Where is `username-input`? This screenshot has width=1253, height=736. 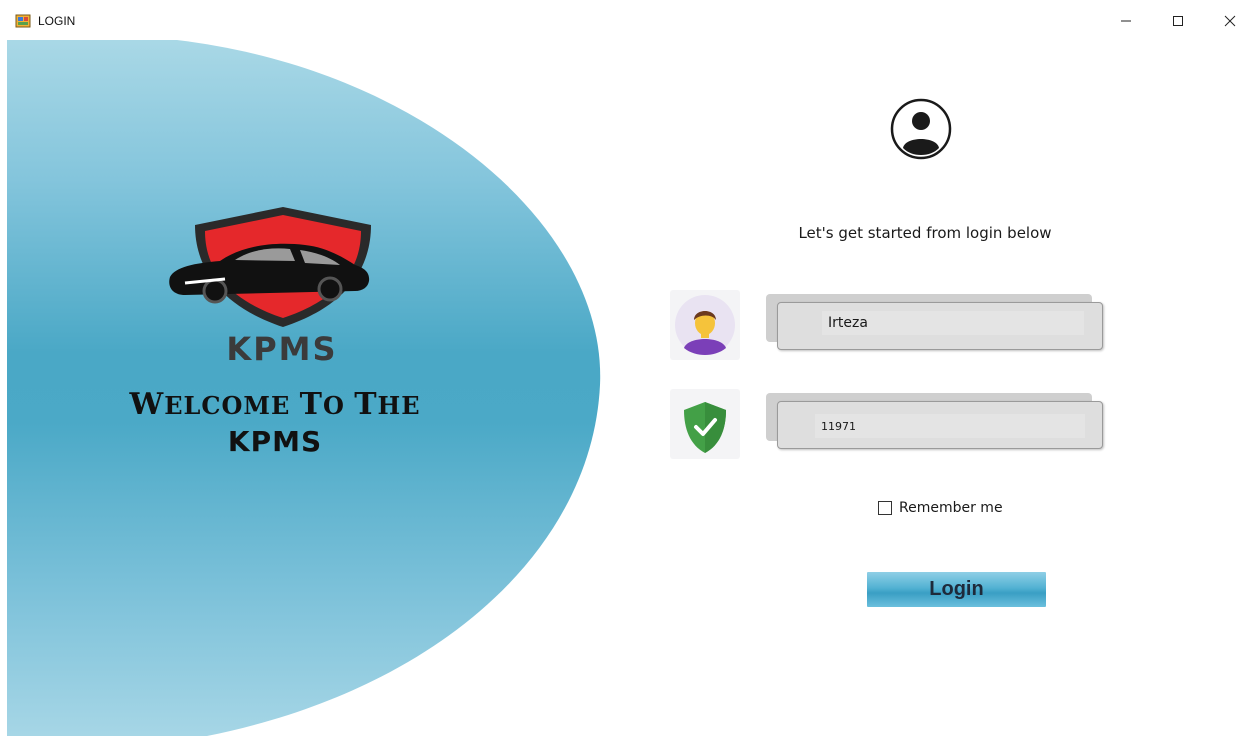
username-input is located at coordinates (953, 323).